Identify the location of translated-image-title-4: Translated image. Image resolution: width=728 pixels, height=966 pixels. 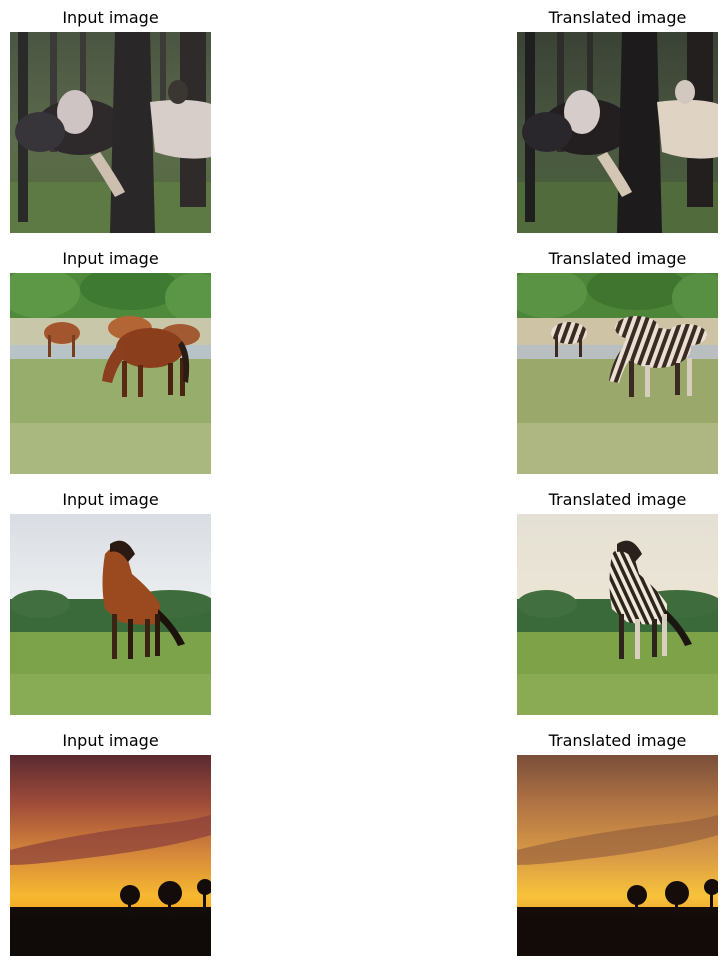
(617, 740).